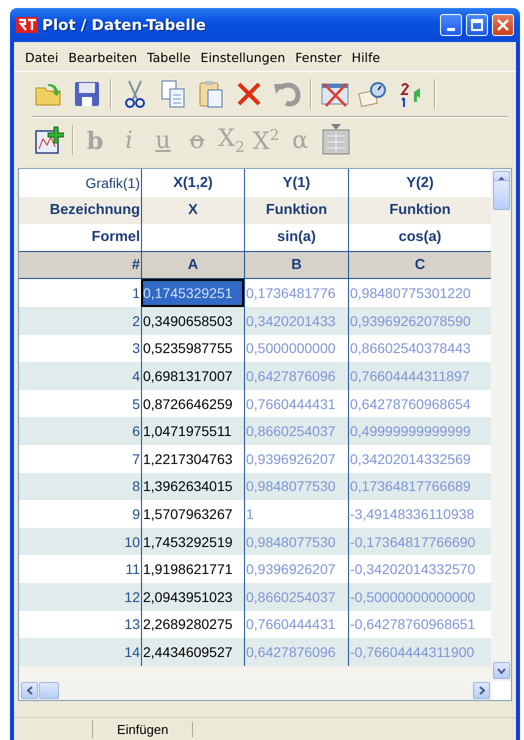 This screenshot has width=524, height=740. What do you see at coordinates (243, 57) in the screenshot?
I see `menu-item: Einstellungen` at bounding box center [243, 57].